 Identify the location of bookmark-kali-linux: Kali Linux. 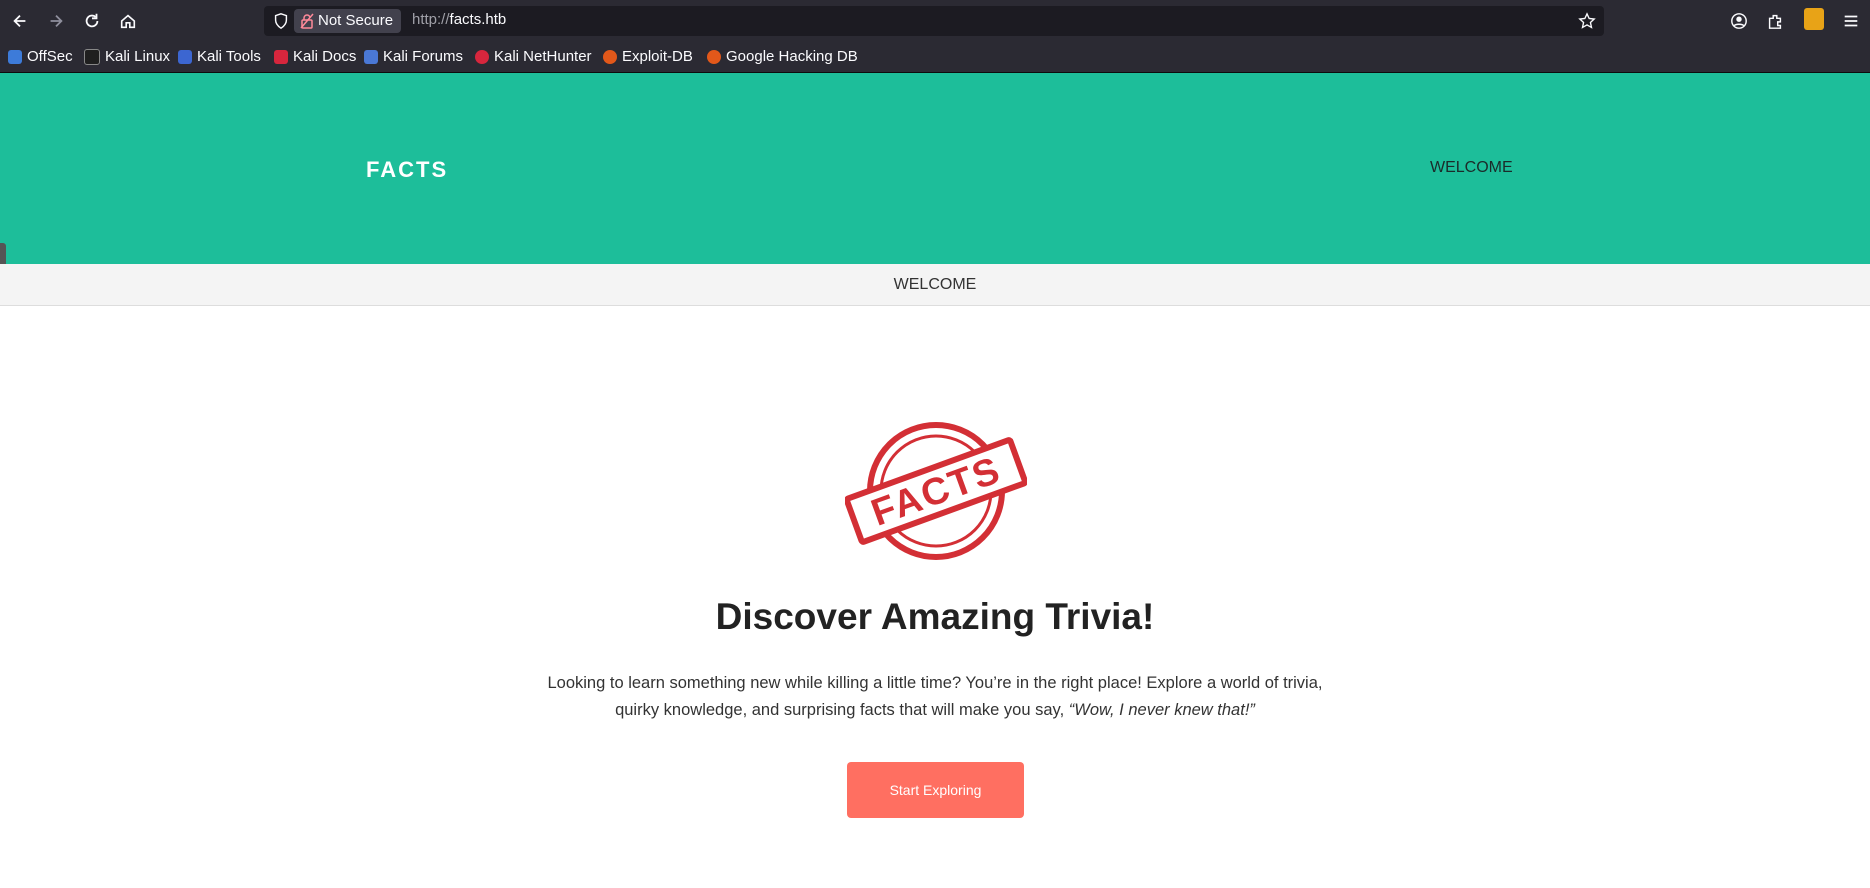
(127, 56).